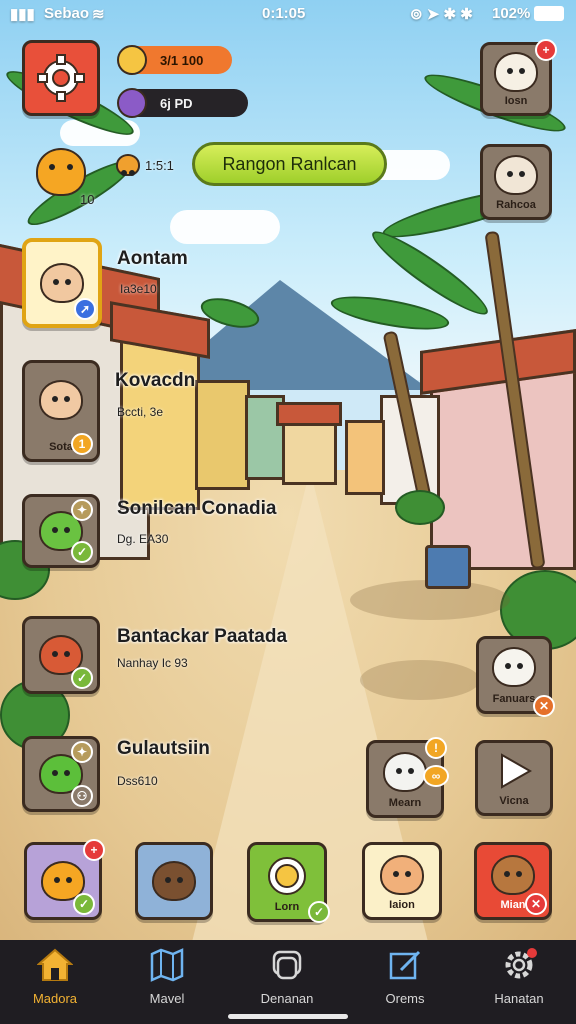  I want to click on cloud, so click(225, 227).